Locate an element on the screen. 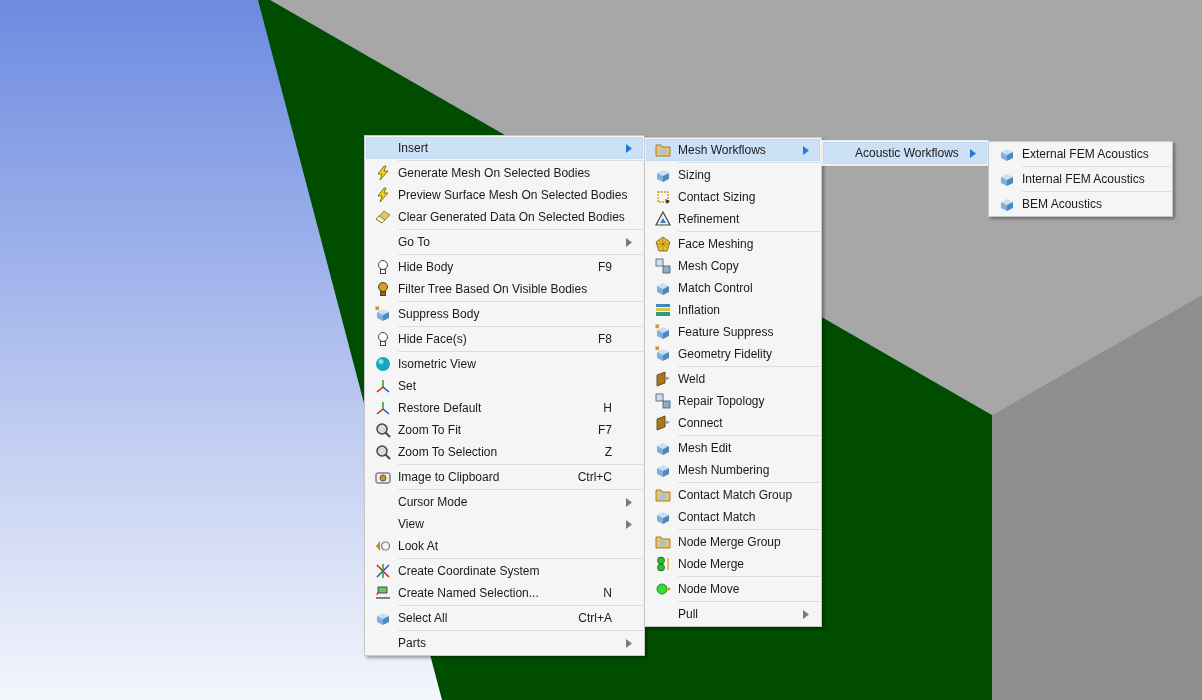 This screenshot has height=700, width=1202. shortcut-text: H is located at coordinates (608, 408).